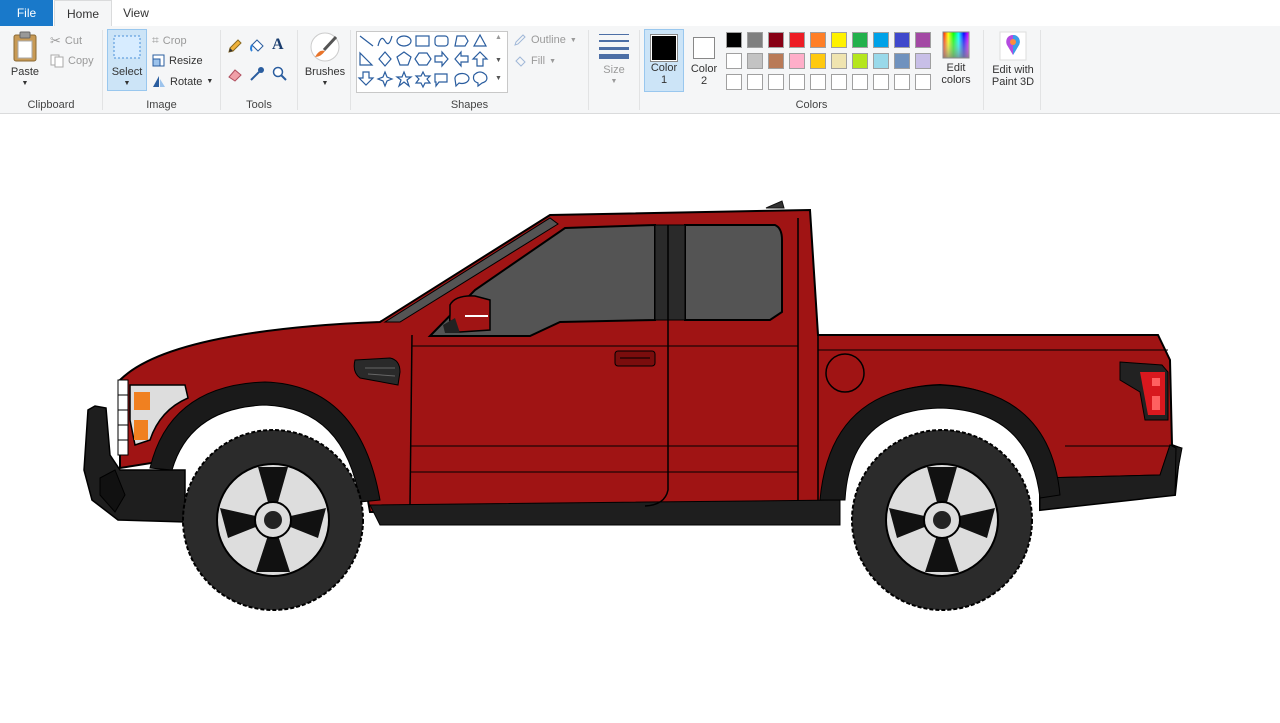  What do you see at coordinates (704, 60) in the screenshot?
I see `color2-button: Color 2` at bounding box center [704, 60].